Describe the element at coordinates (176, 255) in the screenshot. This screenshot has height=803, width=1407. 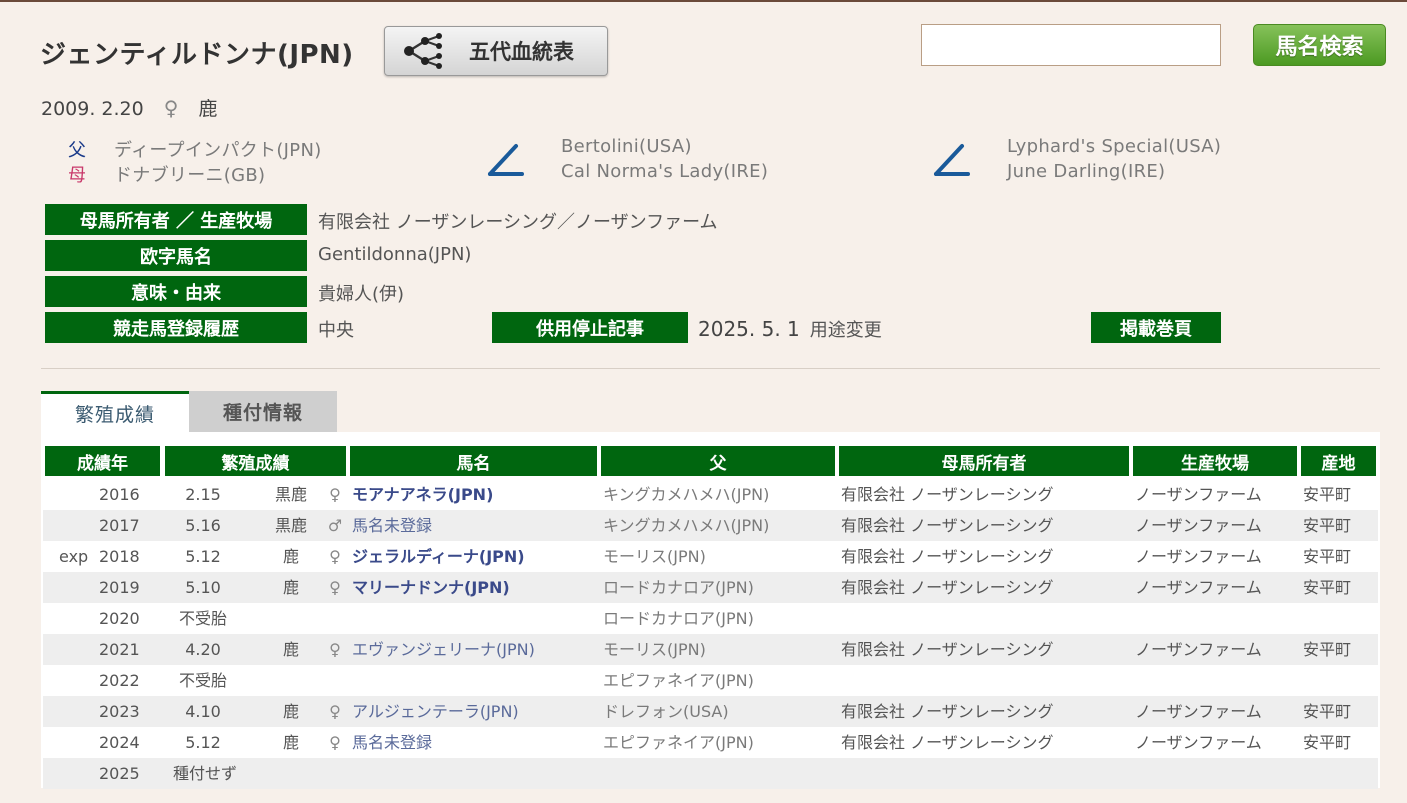
I see `roman-name-label: 欧字馬名` at that location.